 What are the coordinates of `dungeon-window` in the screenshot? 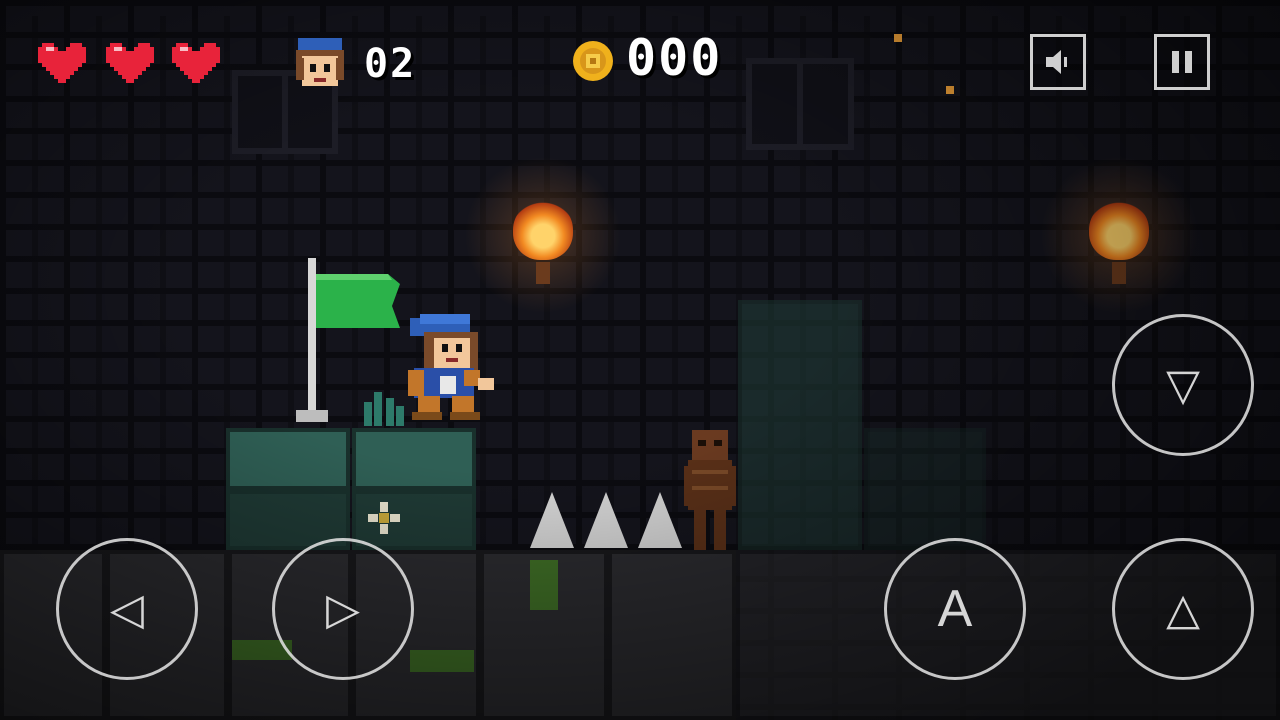 It's located at (800, 104).